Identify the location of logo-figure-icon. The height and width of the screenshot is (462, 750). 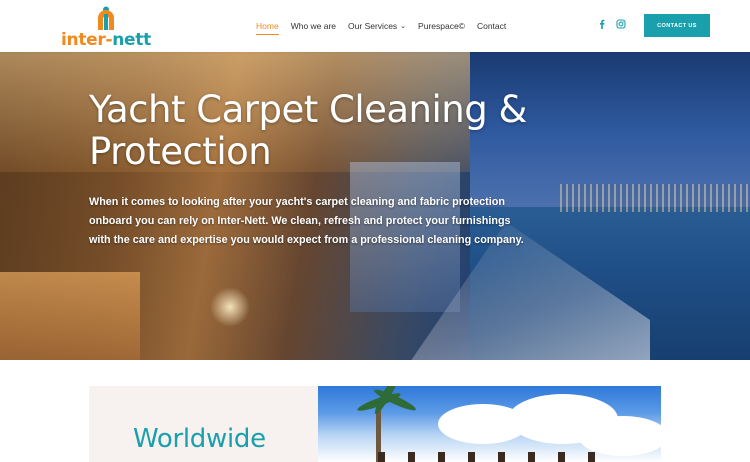
(106, 18).